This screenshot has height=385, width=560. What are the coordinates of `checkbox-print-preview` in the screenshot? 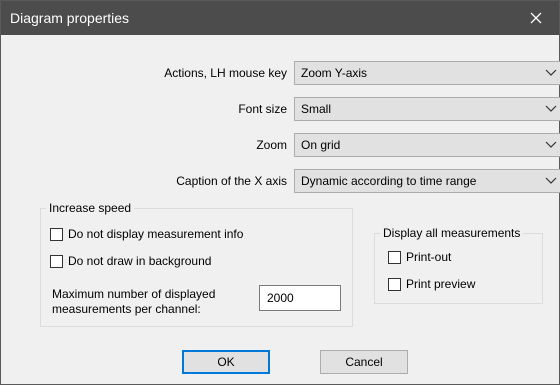 It's located at (394, 284).